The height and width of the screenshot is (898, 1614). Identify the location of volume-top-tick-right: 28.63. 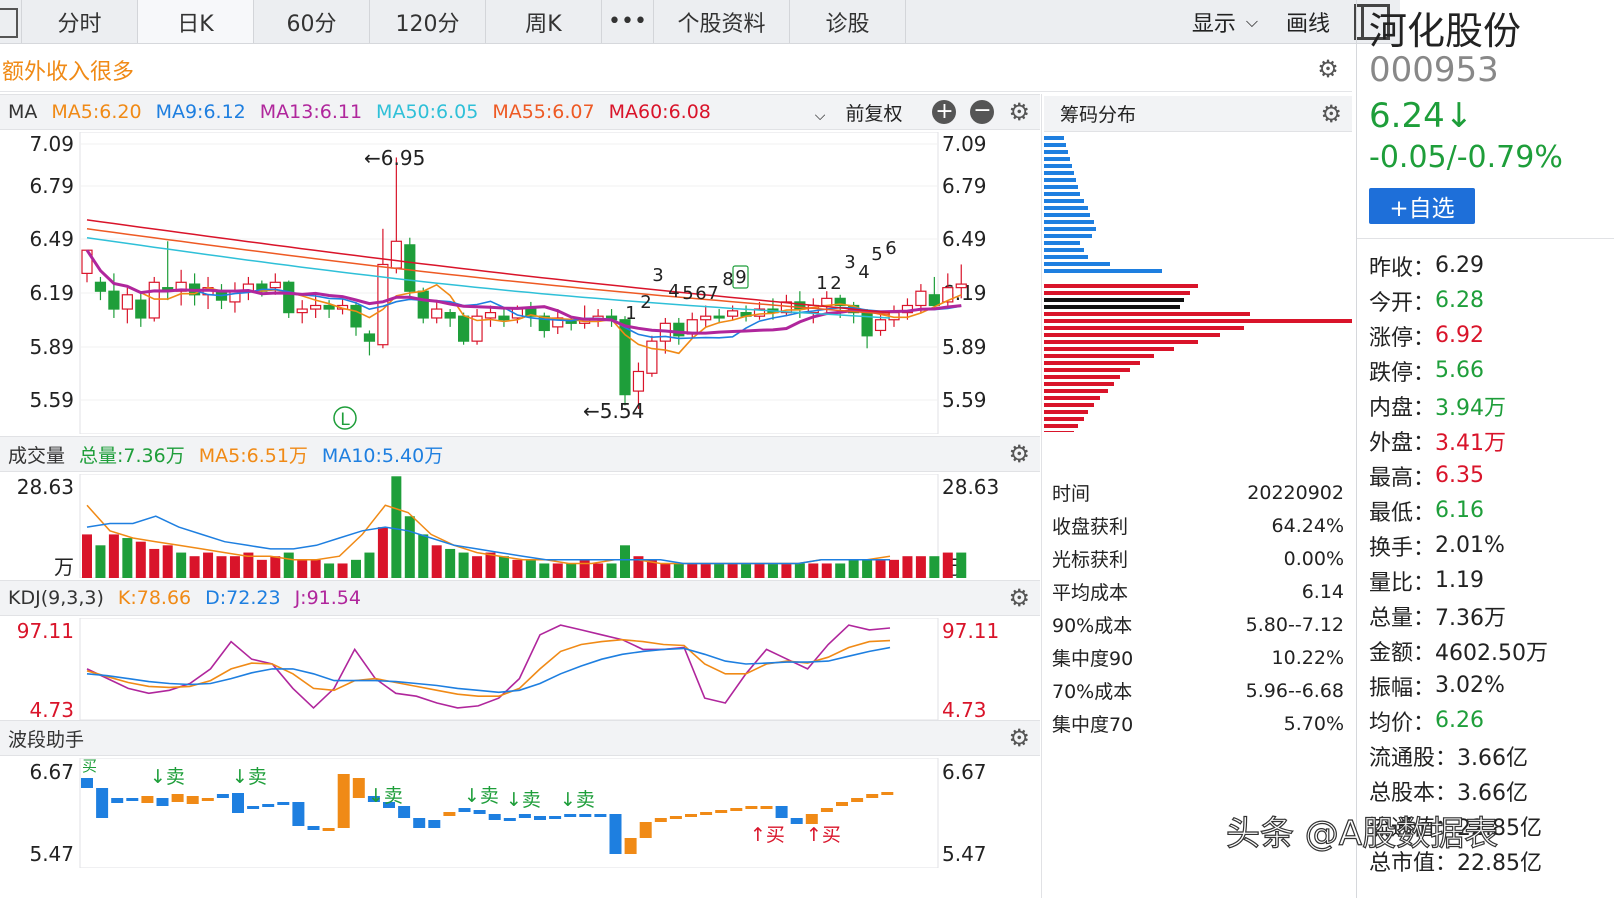
(970, 487).